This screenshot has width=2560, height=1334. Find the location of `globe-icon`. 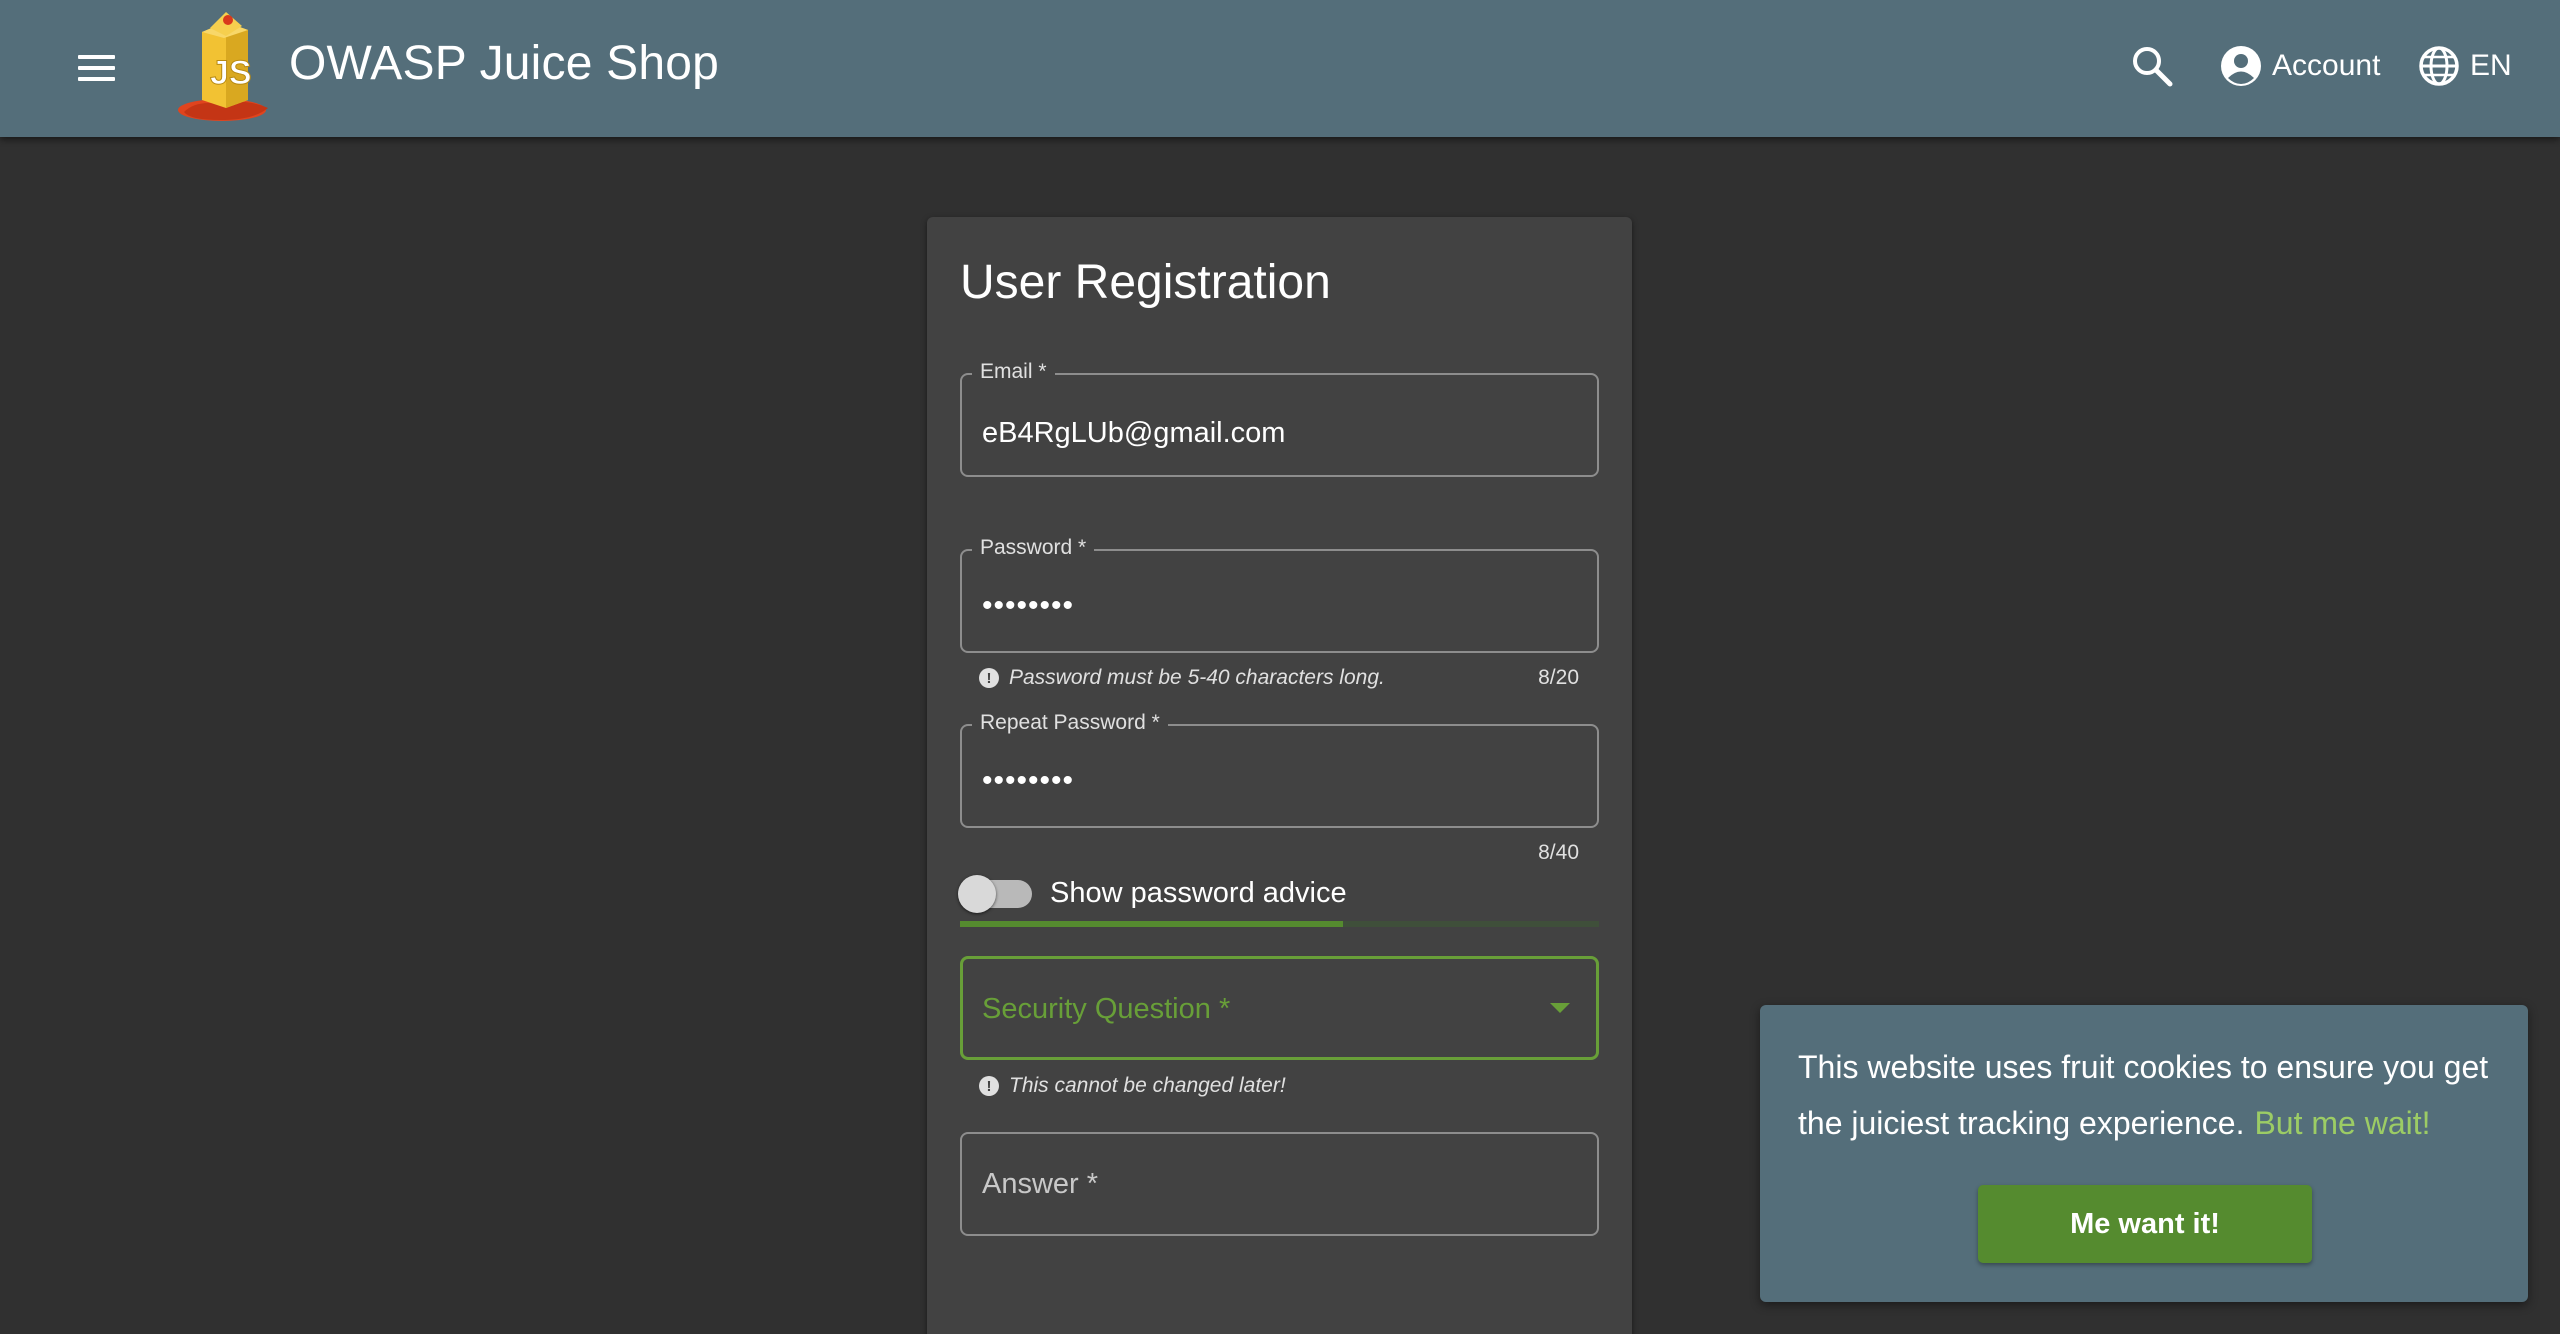

globe-icon is located at coordinates (2439, 66).